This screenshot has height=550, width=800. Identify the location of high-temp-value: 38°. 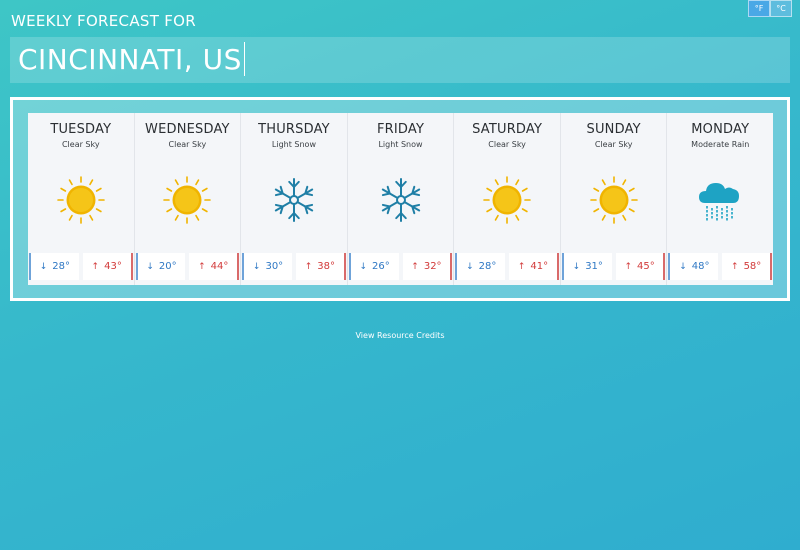
(326, 266).